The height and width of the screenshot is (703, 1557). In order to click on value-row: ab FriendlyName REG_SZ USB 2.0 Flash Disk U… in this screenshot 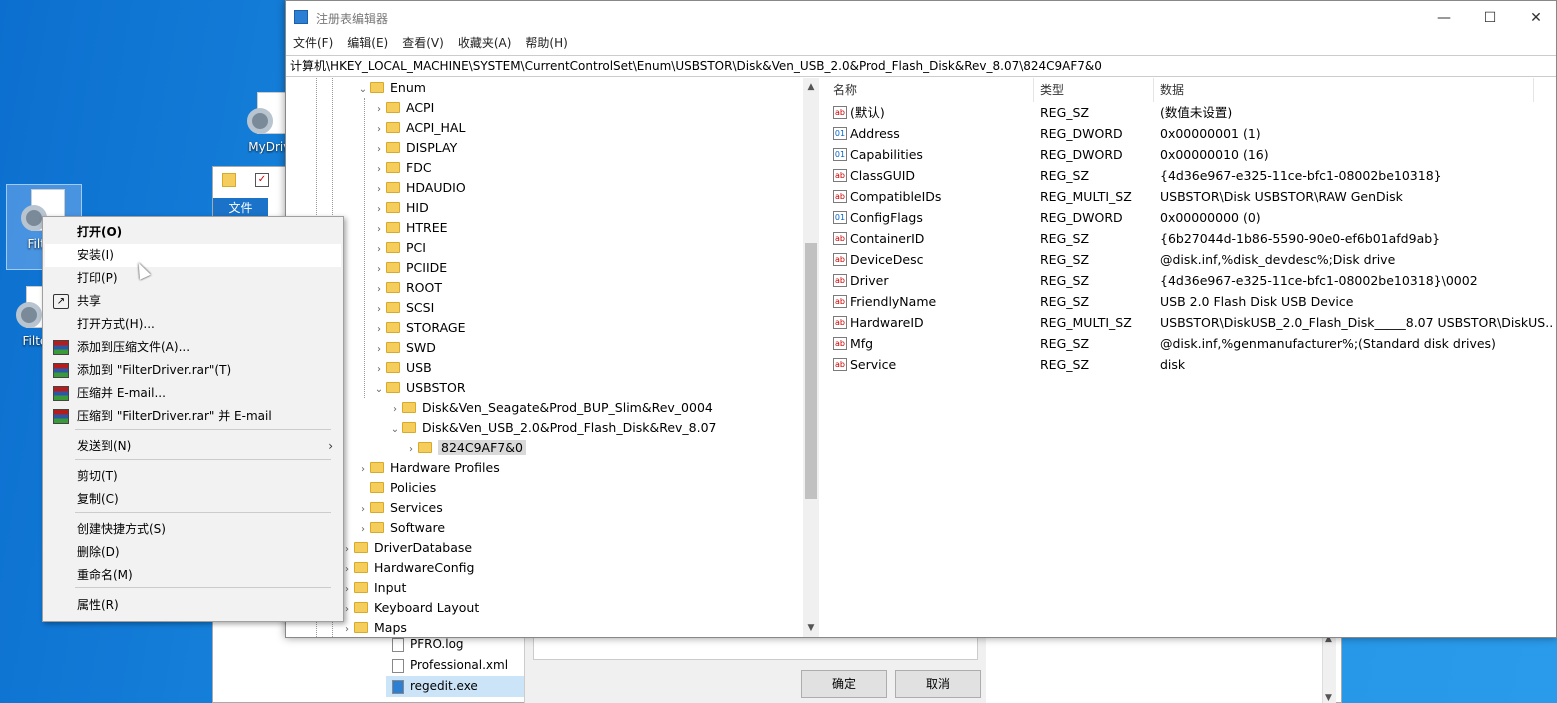, I will do `click(1191, 301)`.